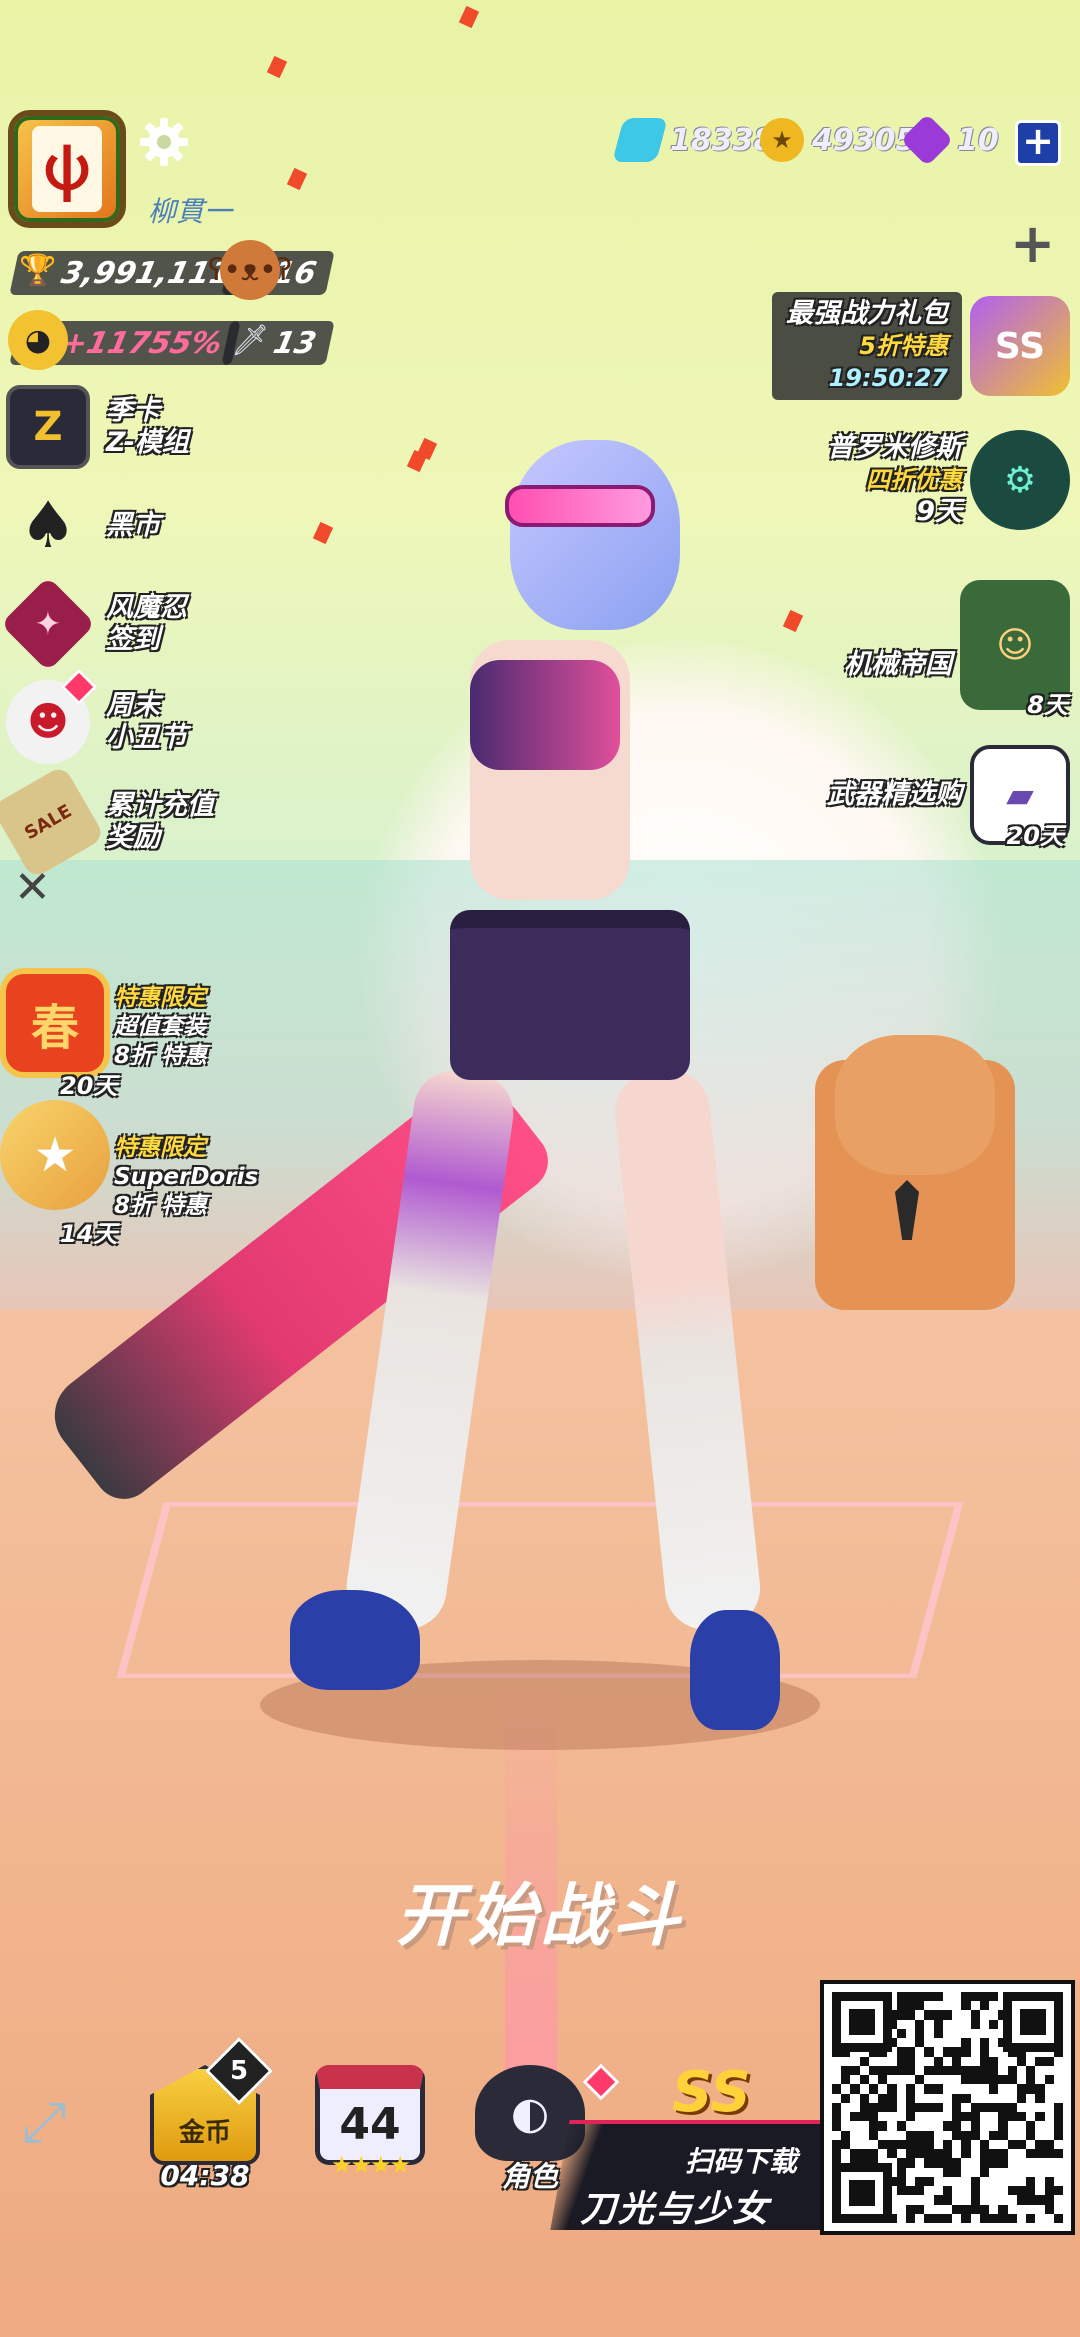  I want to click on level-card-icon: 44, so click(370, 2115).